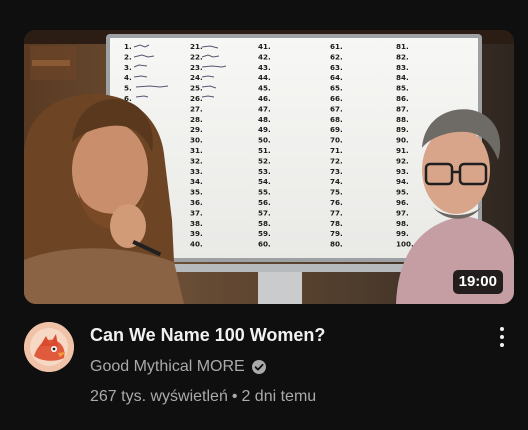  I want to click on board-number: 98., so click(402, 223).